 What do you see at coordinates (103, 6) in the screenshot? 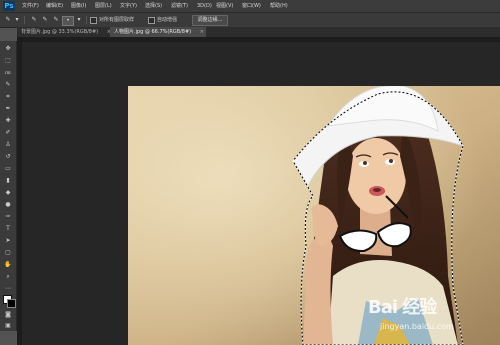
I see `menu-layer: 图层(L)` at bounding box center [103, 6].